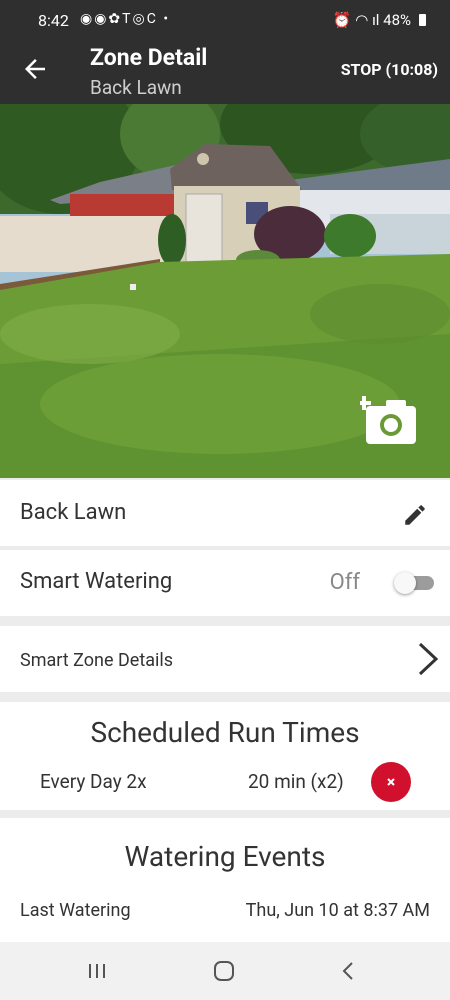 This screenshot has height=1000, width=450. Describe the element at coordinates (125, 19) in the screenshot. I see `notification-icons: ◉◉✿T◎C •` at that location.